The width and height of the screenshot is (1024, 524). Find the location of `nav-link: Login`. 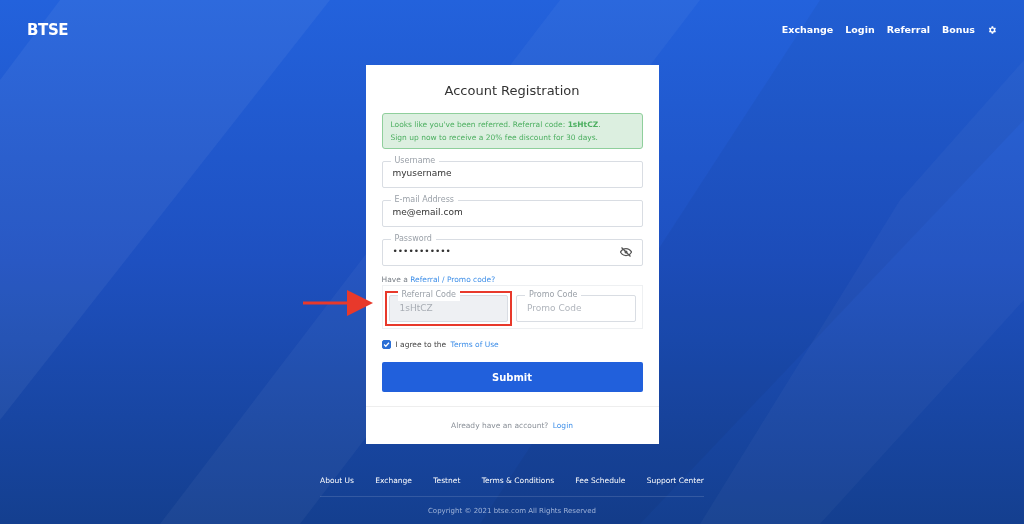

nav-link: Login is located at coordinates (860, 30).